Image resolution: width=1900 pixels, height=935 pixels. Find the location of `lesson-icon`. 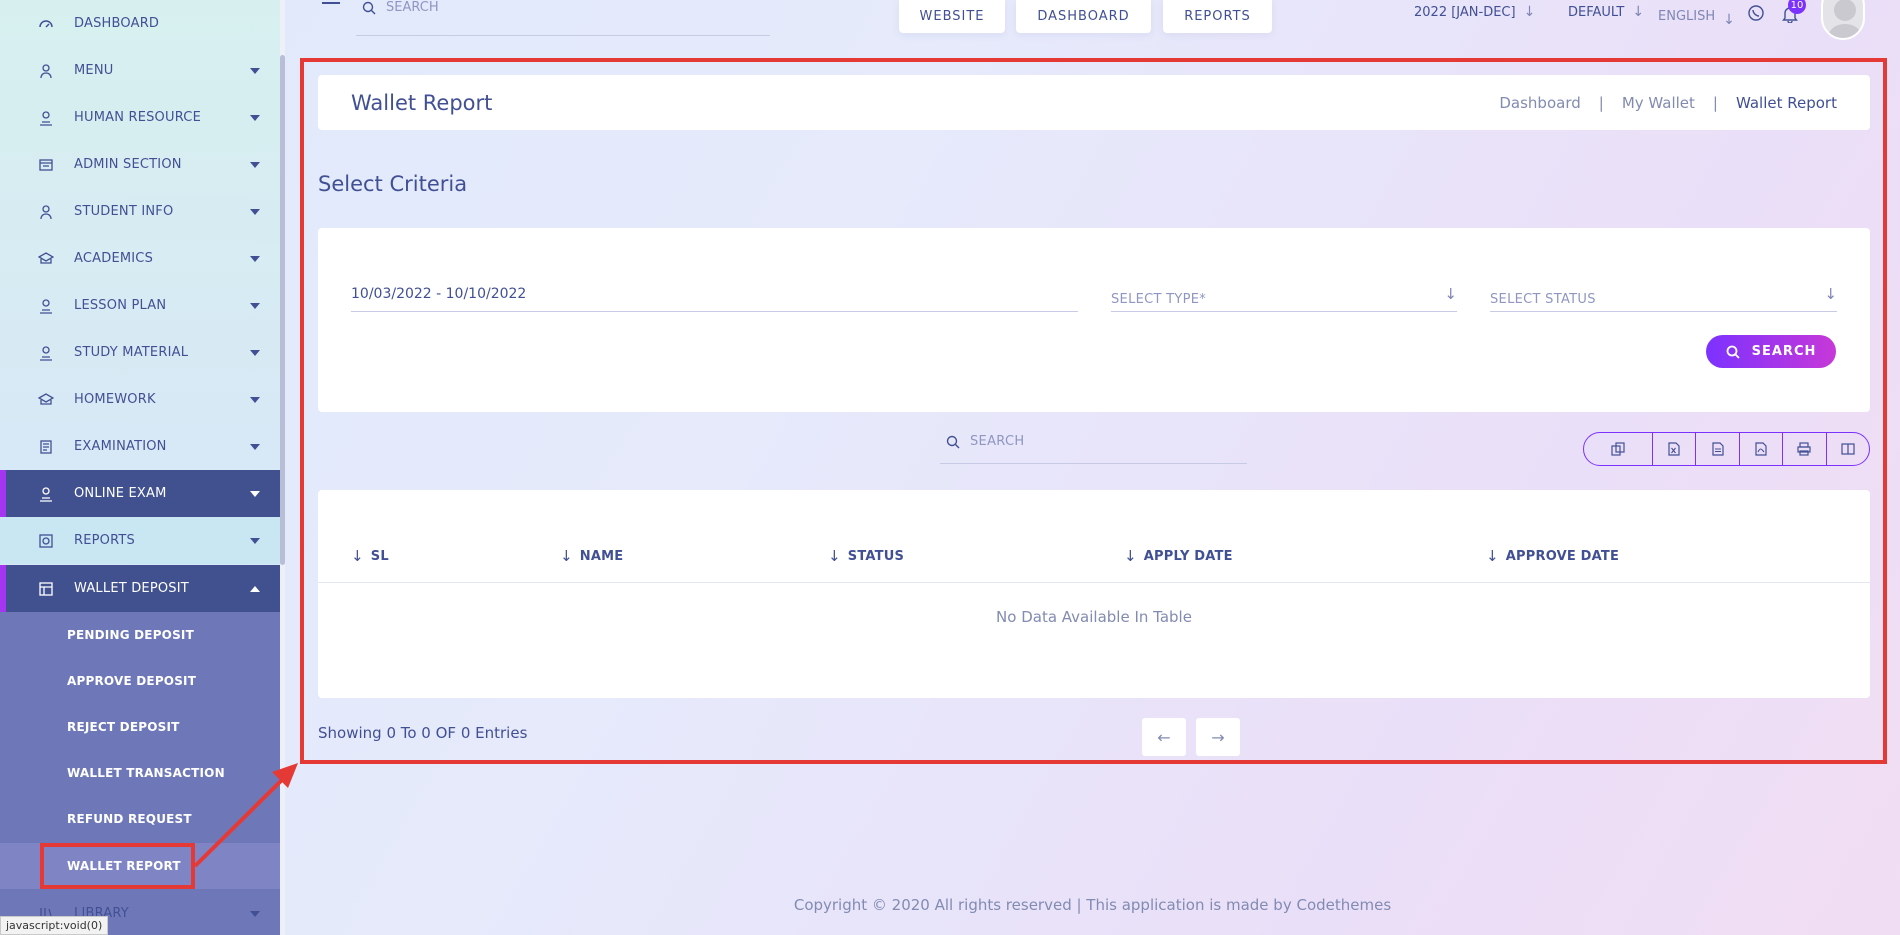

lesson-icon is located at coordinates (46, 306).